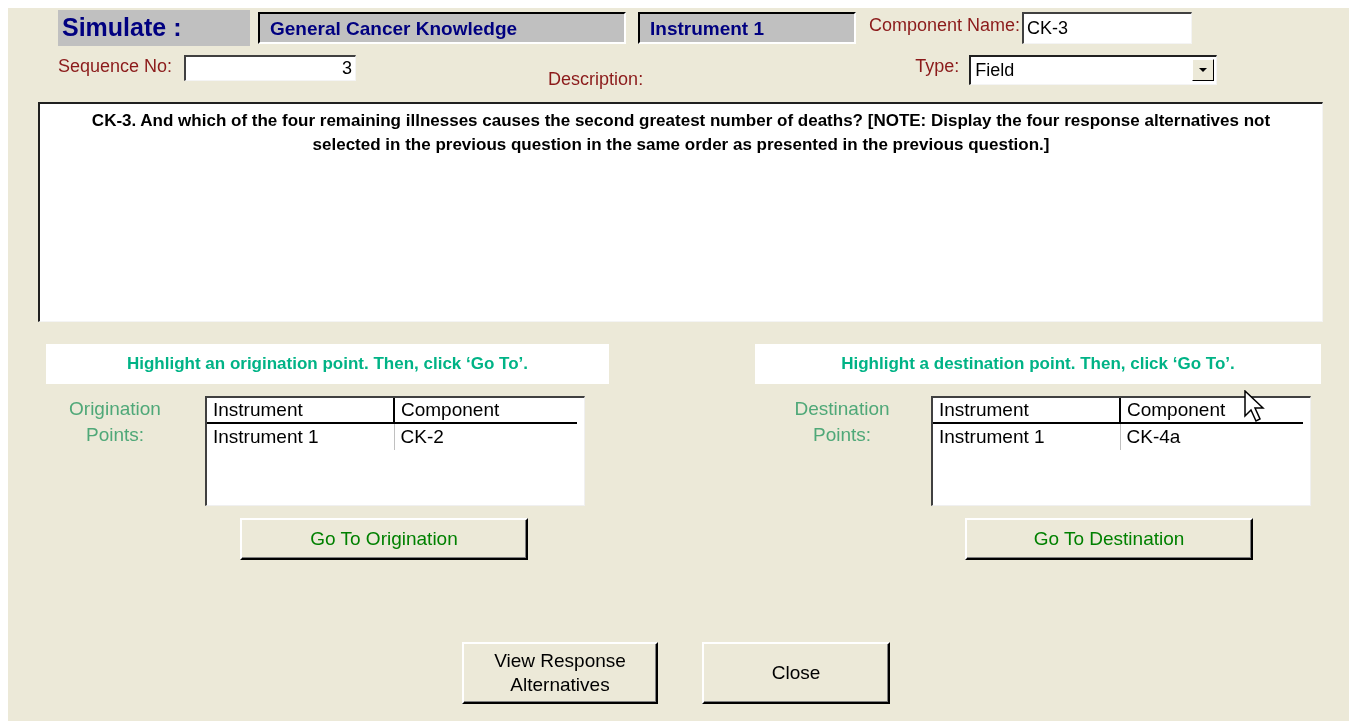  I want to click on points-list: Instrument Component Instrument 1 CK-2, so click(395, 451).